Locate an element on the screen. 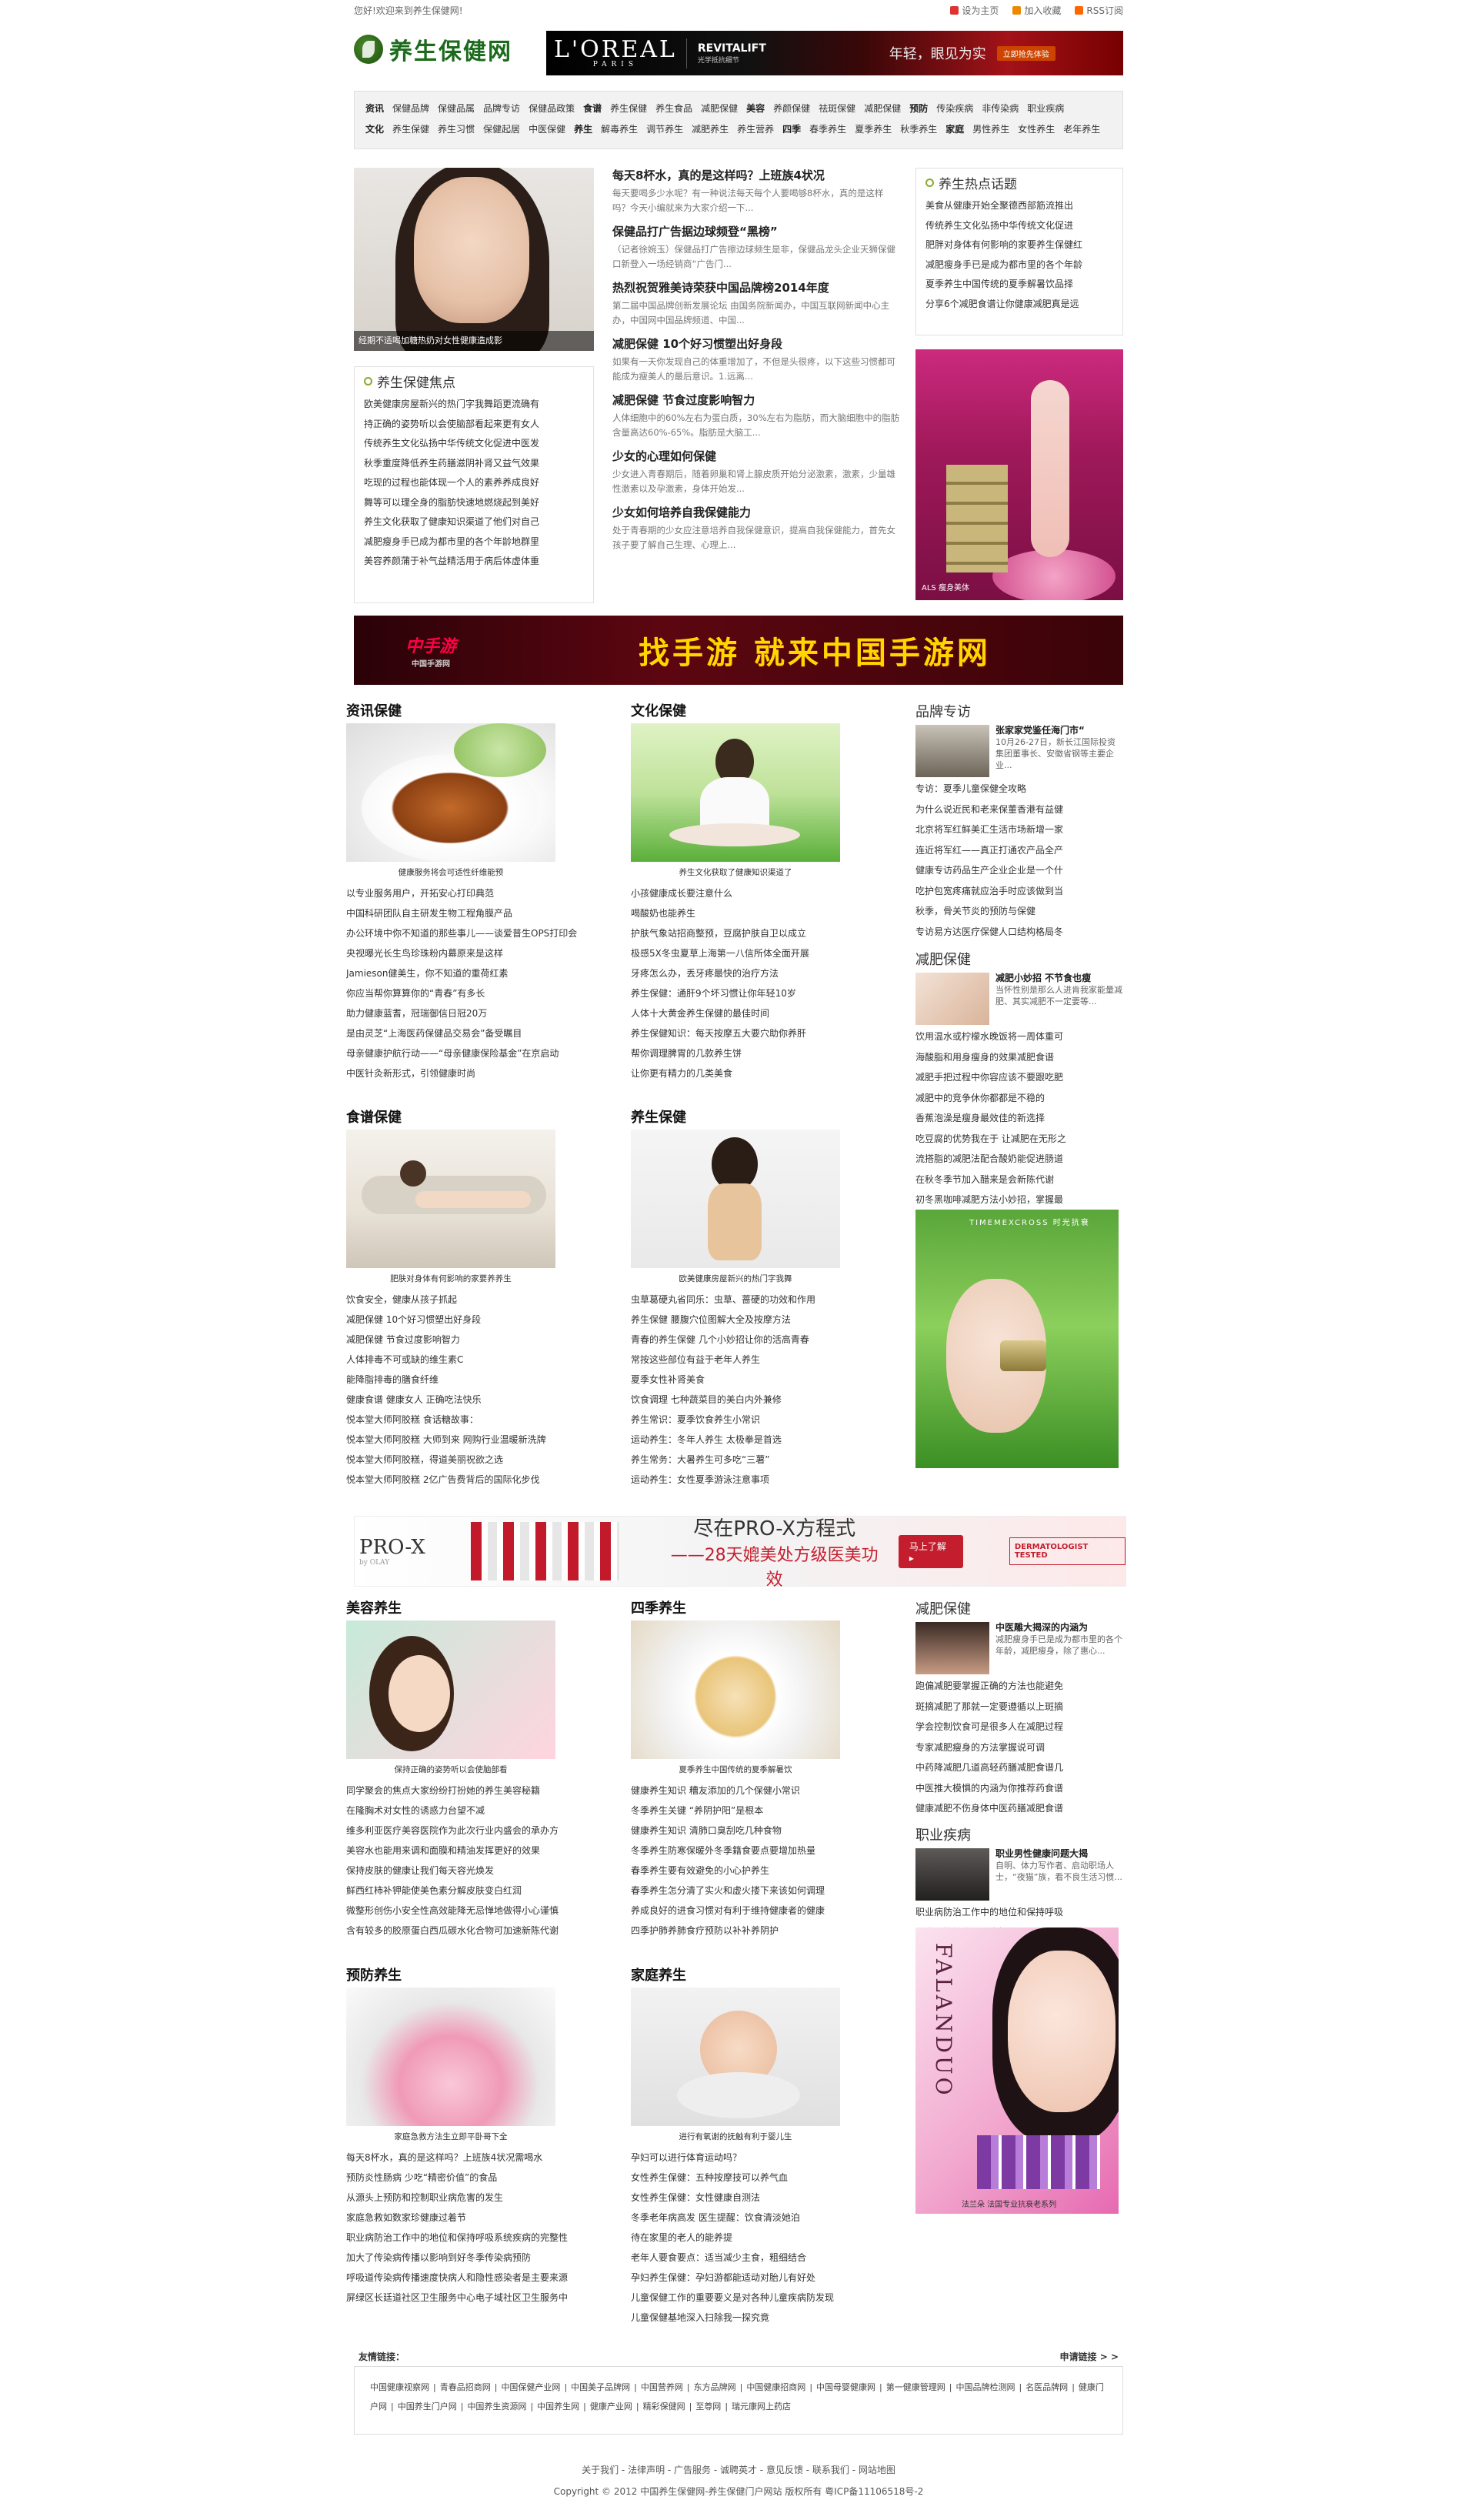  nav-link: 中医保健 is located at coordinates (547, 129).